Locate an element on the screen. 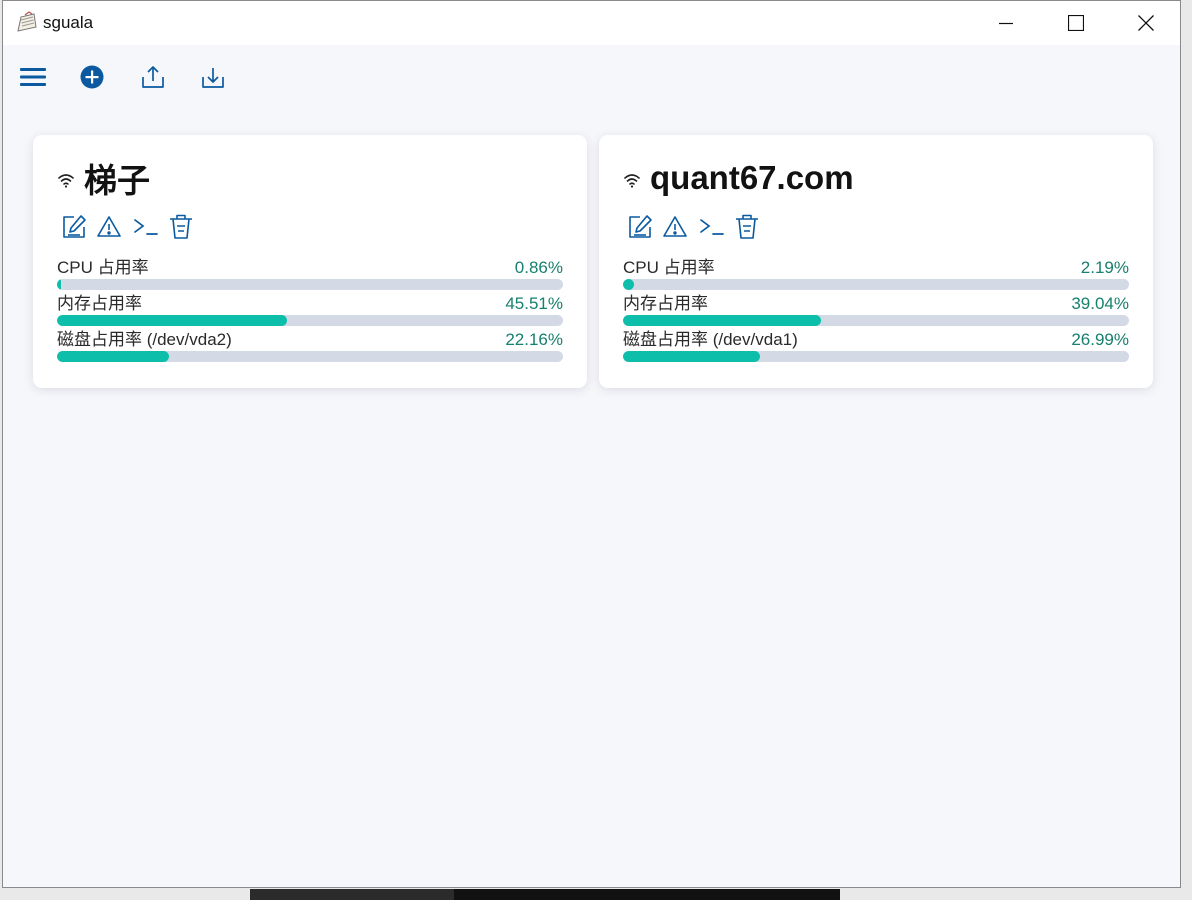 The height and width of the screenshot is (900, 1192). metric-value: 22.16% is located at coordinates (534, 339).